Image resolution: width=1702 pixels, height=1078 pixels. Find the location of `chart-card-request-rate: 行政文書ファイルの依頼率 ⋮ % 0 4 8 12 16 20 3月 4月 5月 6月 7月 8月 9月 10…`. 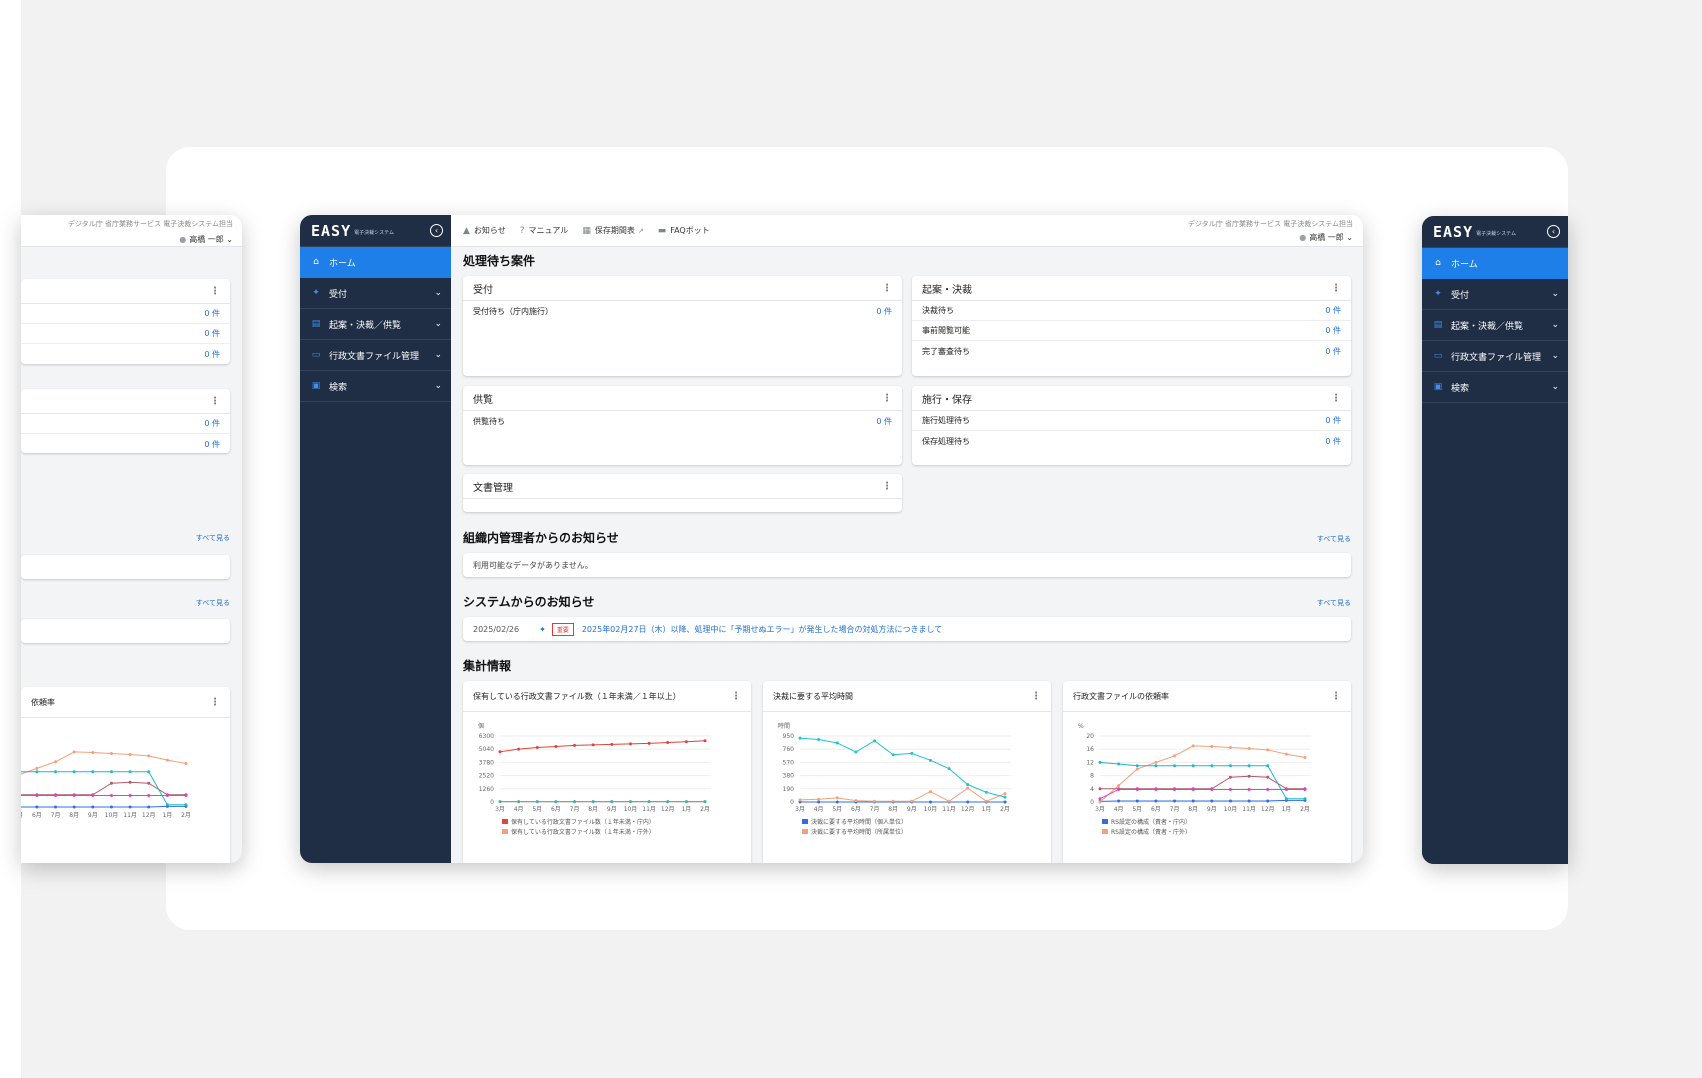

chart-card-request-rate: 行政文書ファイルの依頼率 ⋮ % 0 4 8 12 16 20 3月 4月 5月 6月 7月 8月 9月 10… is located at coordinates (1207, 772).